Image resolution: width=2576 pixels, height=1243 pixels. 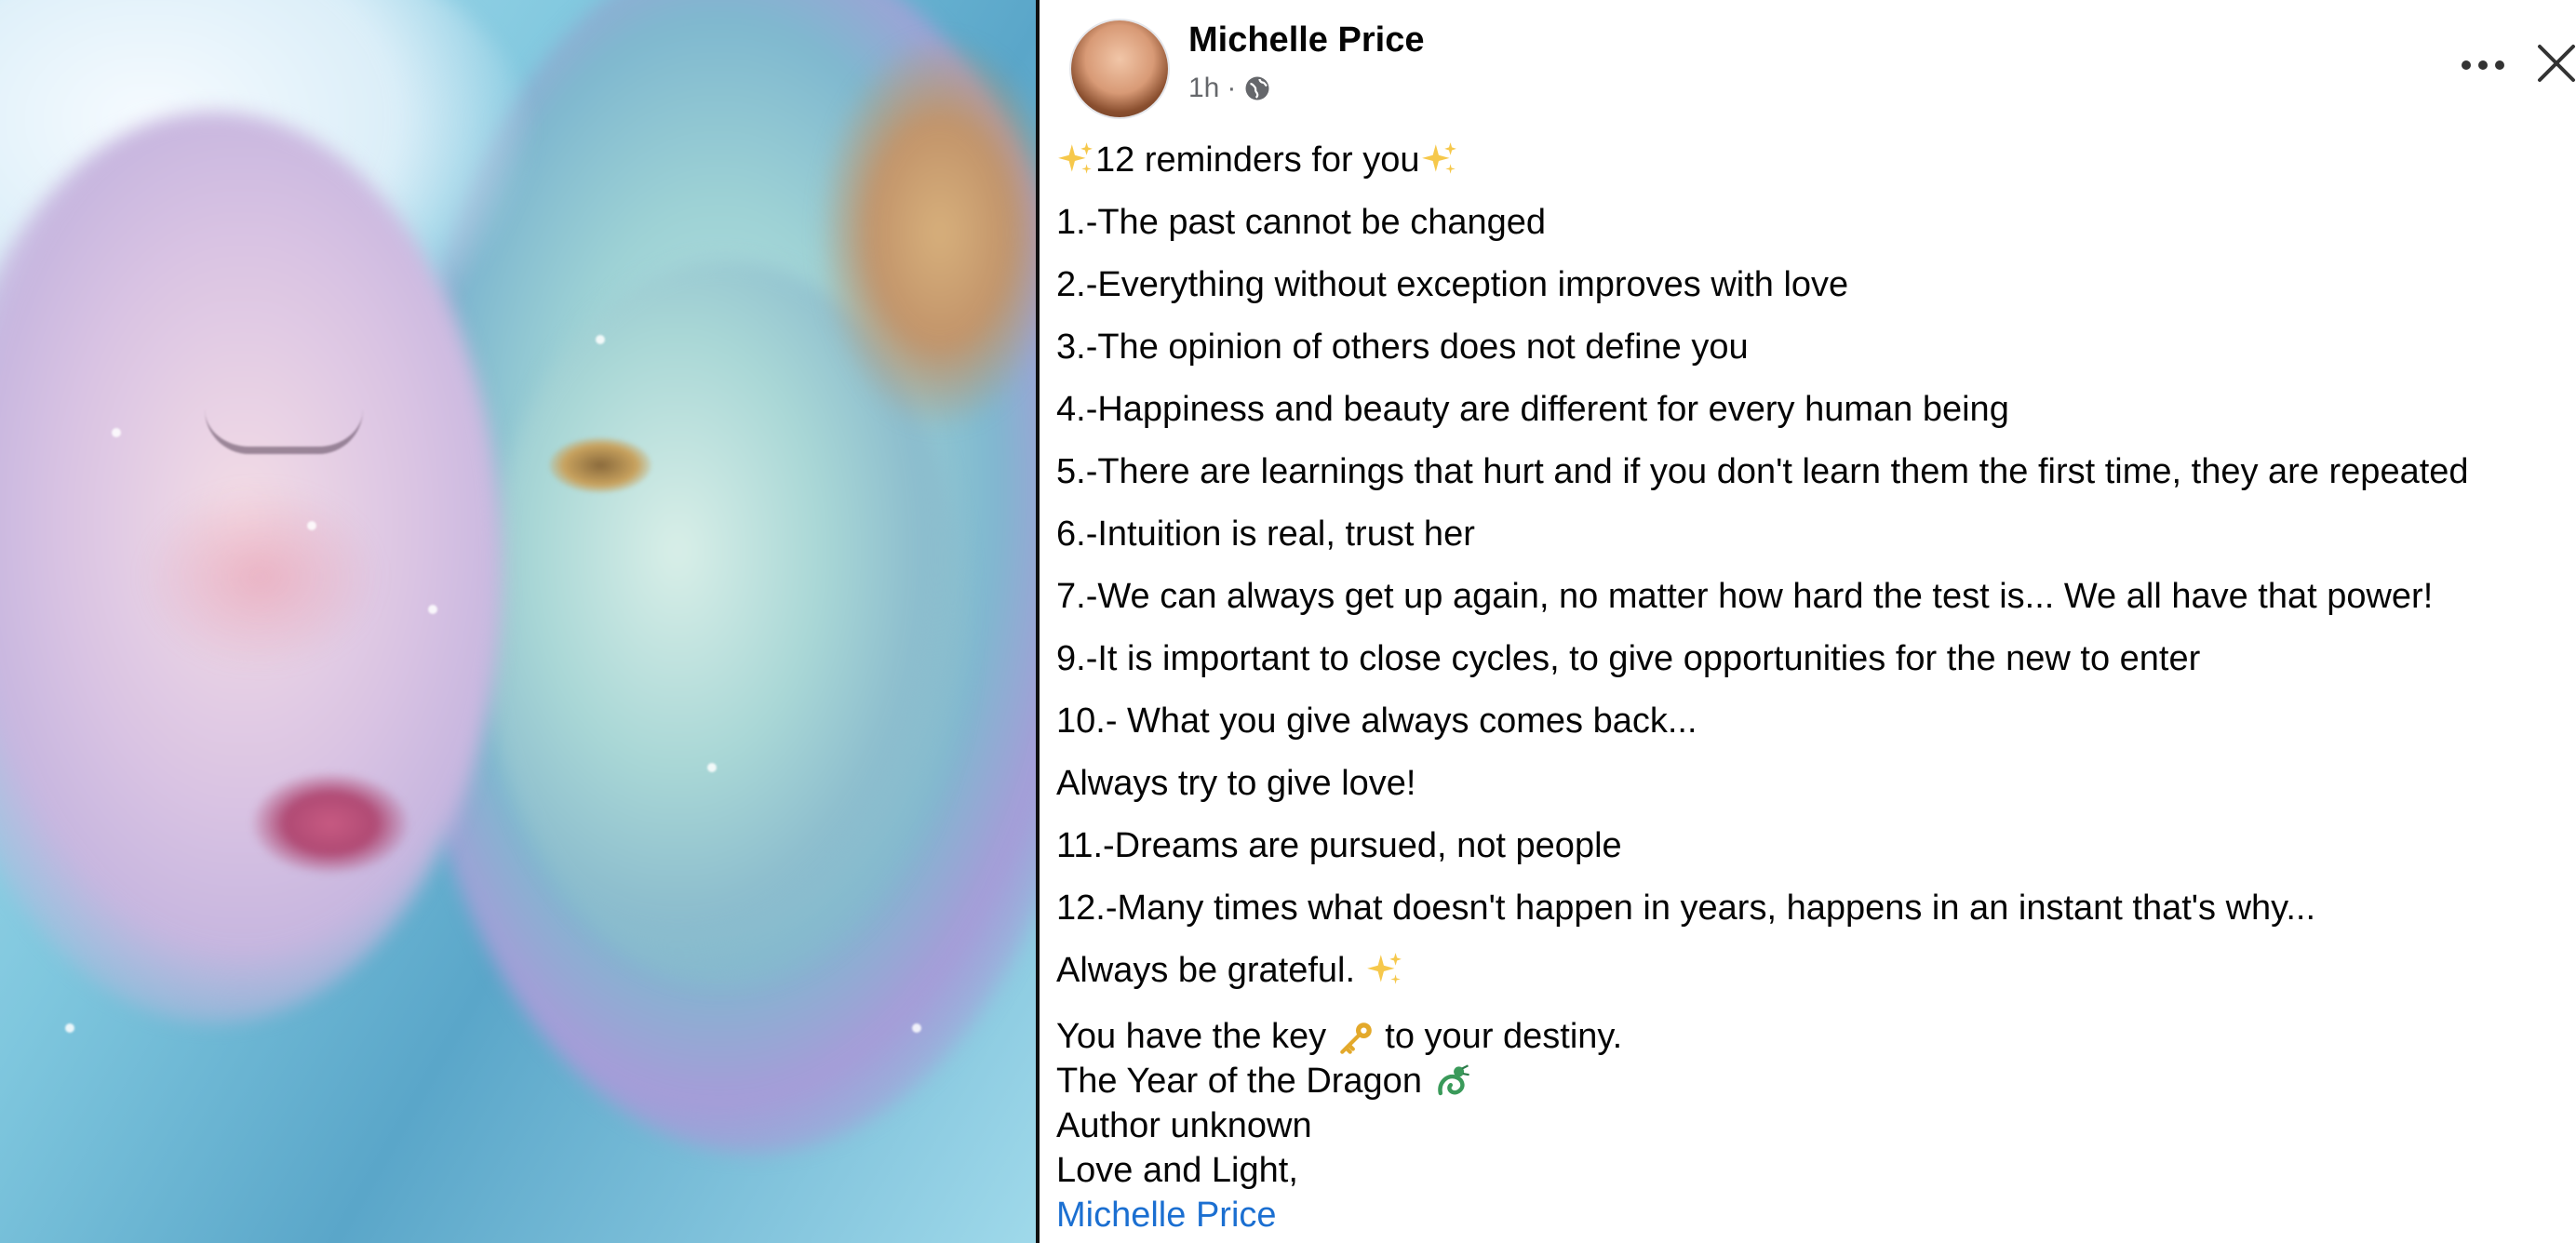 I want to click on signature-link: Michelle Price, so click(x=1166, y=1215).